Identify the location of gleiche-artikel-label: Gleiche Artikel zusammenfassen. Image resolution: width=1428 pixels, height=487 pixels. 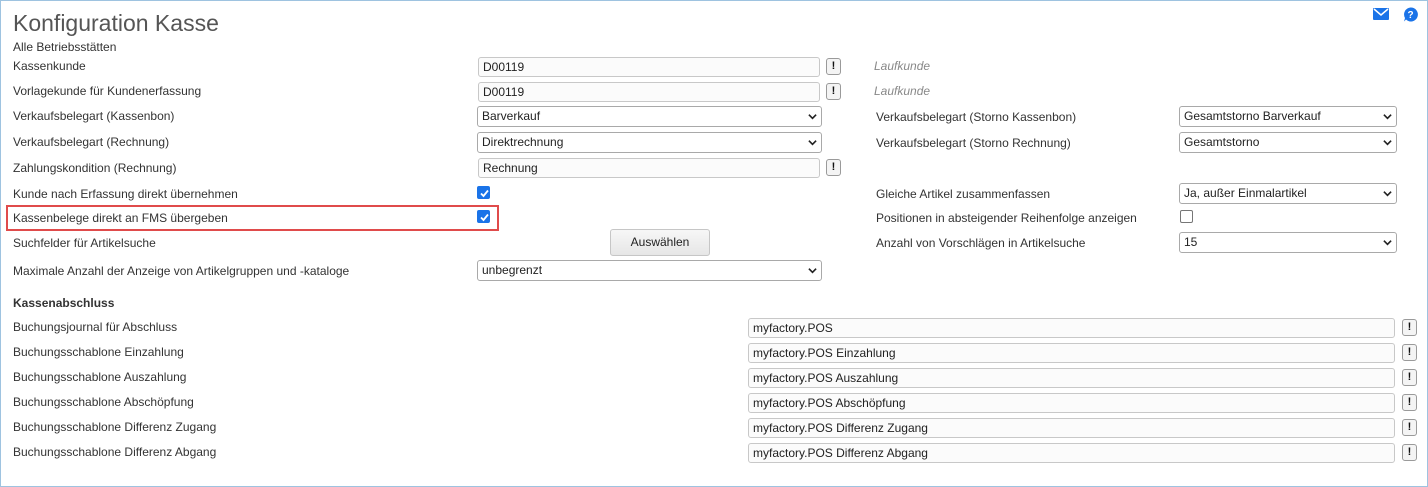
(963, 194).